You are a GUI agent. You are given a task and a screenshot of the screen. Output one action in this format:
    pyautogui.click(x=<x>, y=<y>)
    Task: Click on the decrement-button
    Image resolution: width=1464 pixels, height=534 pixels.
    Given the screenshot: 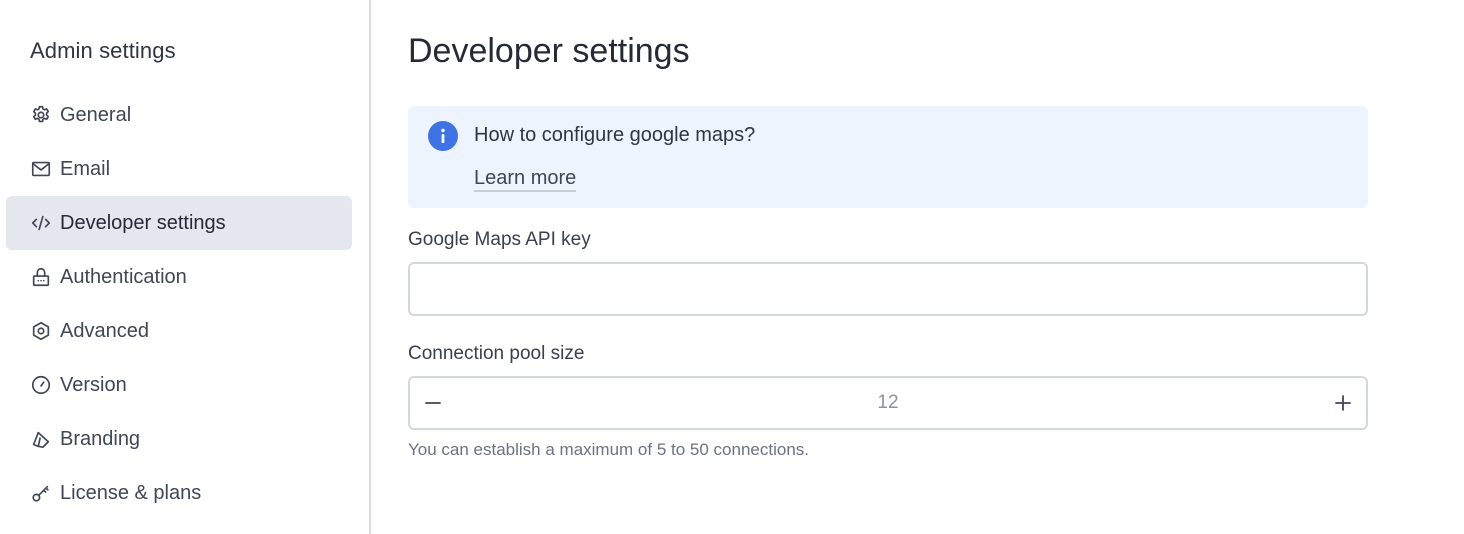 What is the action you would take?
    pyautogui.click(x=433, y=403)
    